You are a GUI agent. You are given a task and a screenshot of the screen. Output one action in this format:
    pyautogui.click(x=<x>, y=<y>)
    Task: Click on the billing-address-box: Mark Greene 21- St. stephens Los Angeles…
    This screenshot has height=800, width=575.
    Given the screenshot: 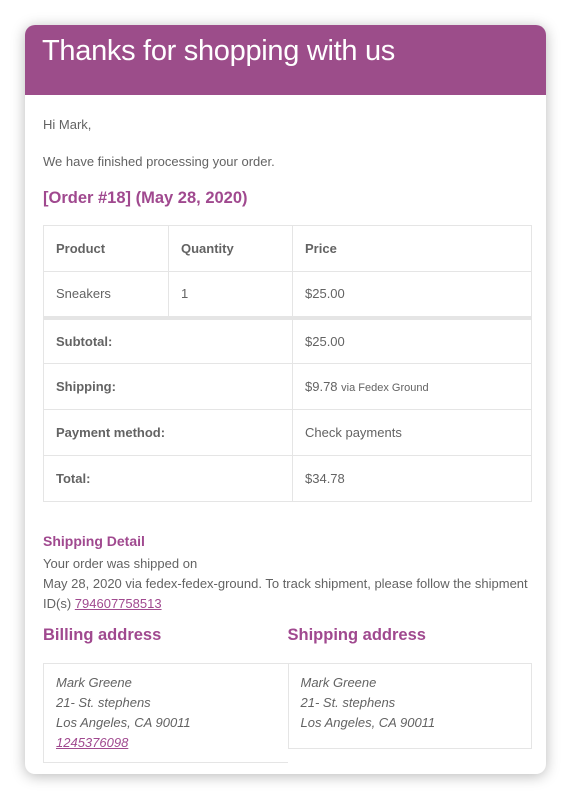 What is the action you would take?
    pyautogui.click(x=165, y=713)
    